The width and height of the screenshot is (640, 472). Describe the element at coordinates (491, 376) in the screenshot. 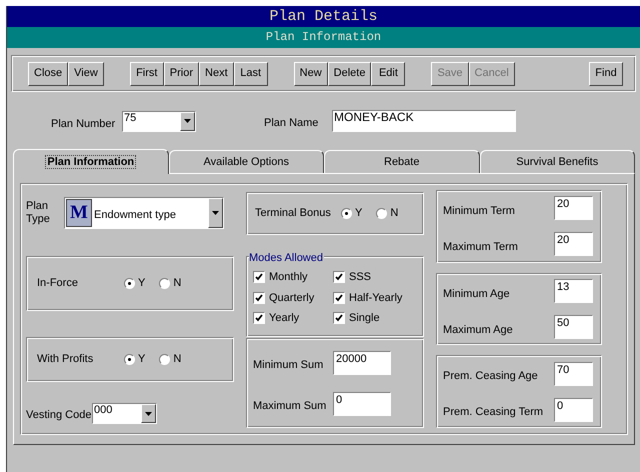

I see `field-label: Prem. Ceasing Age` at that location.